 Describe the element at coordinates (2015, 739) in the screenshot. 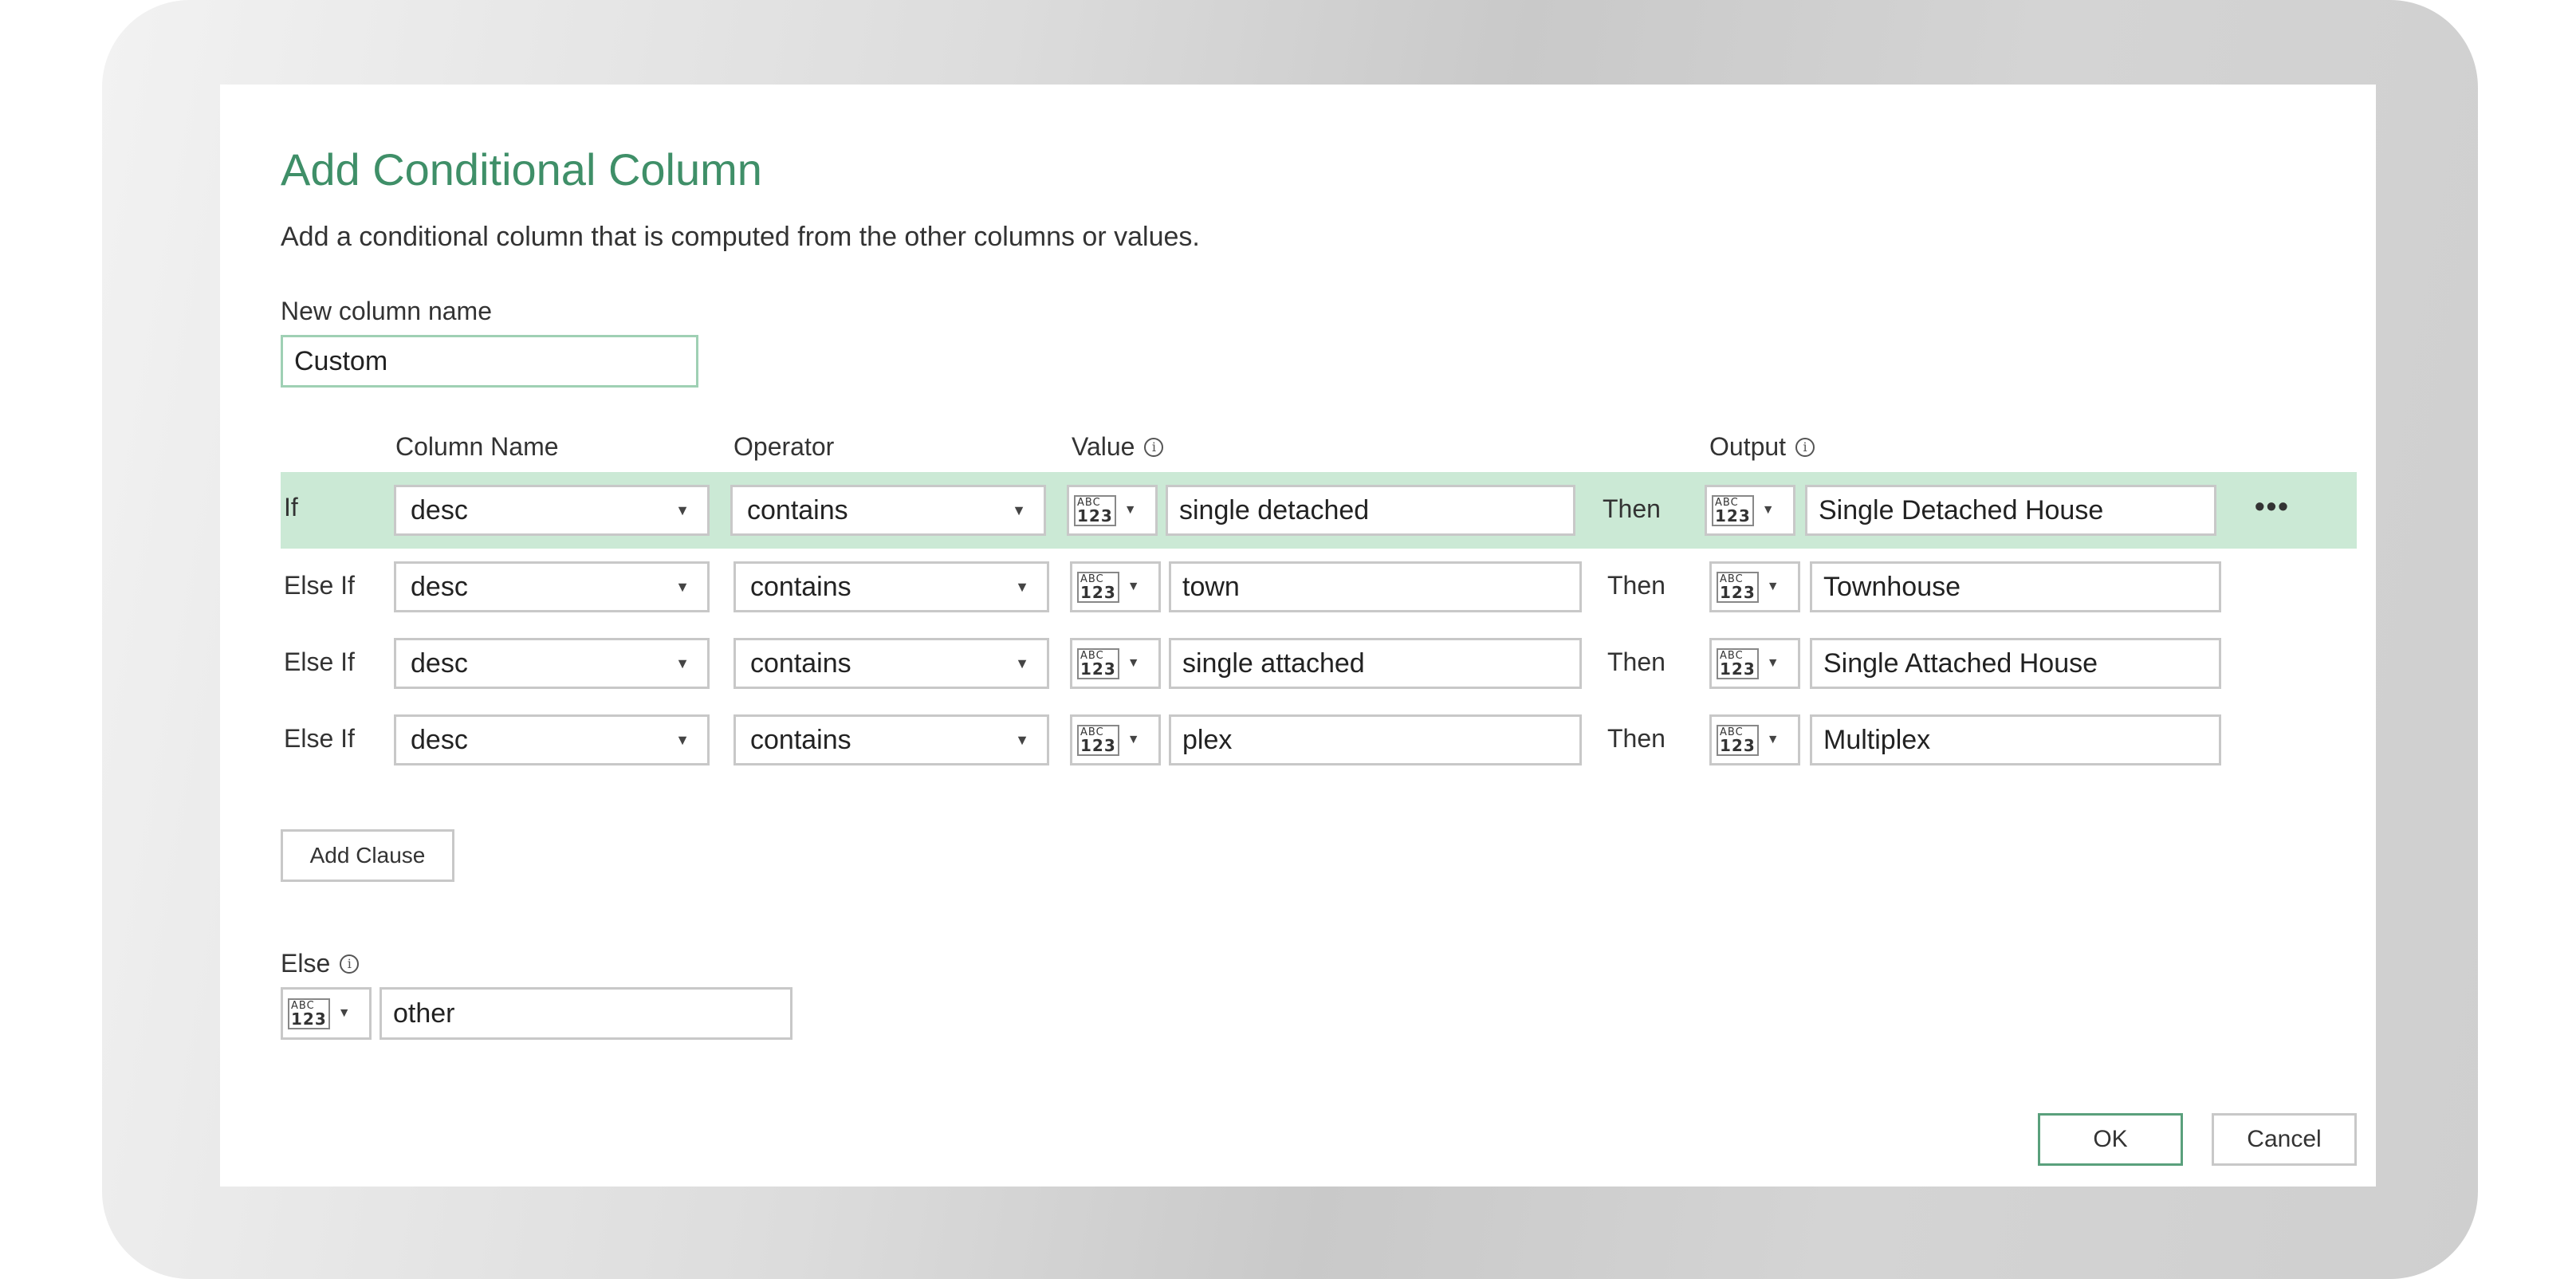

I see `row-3-output-input: Multiplex` at that location.